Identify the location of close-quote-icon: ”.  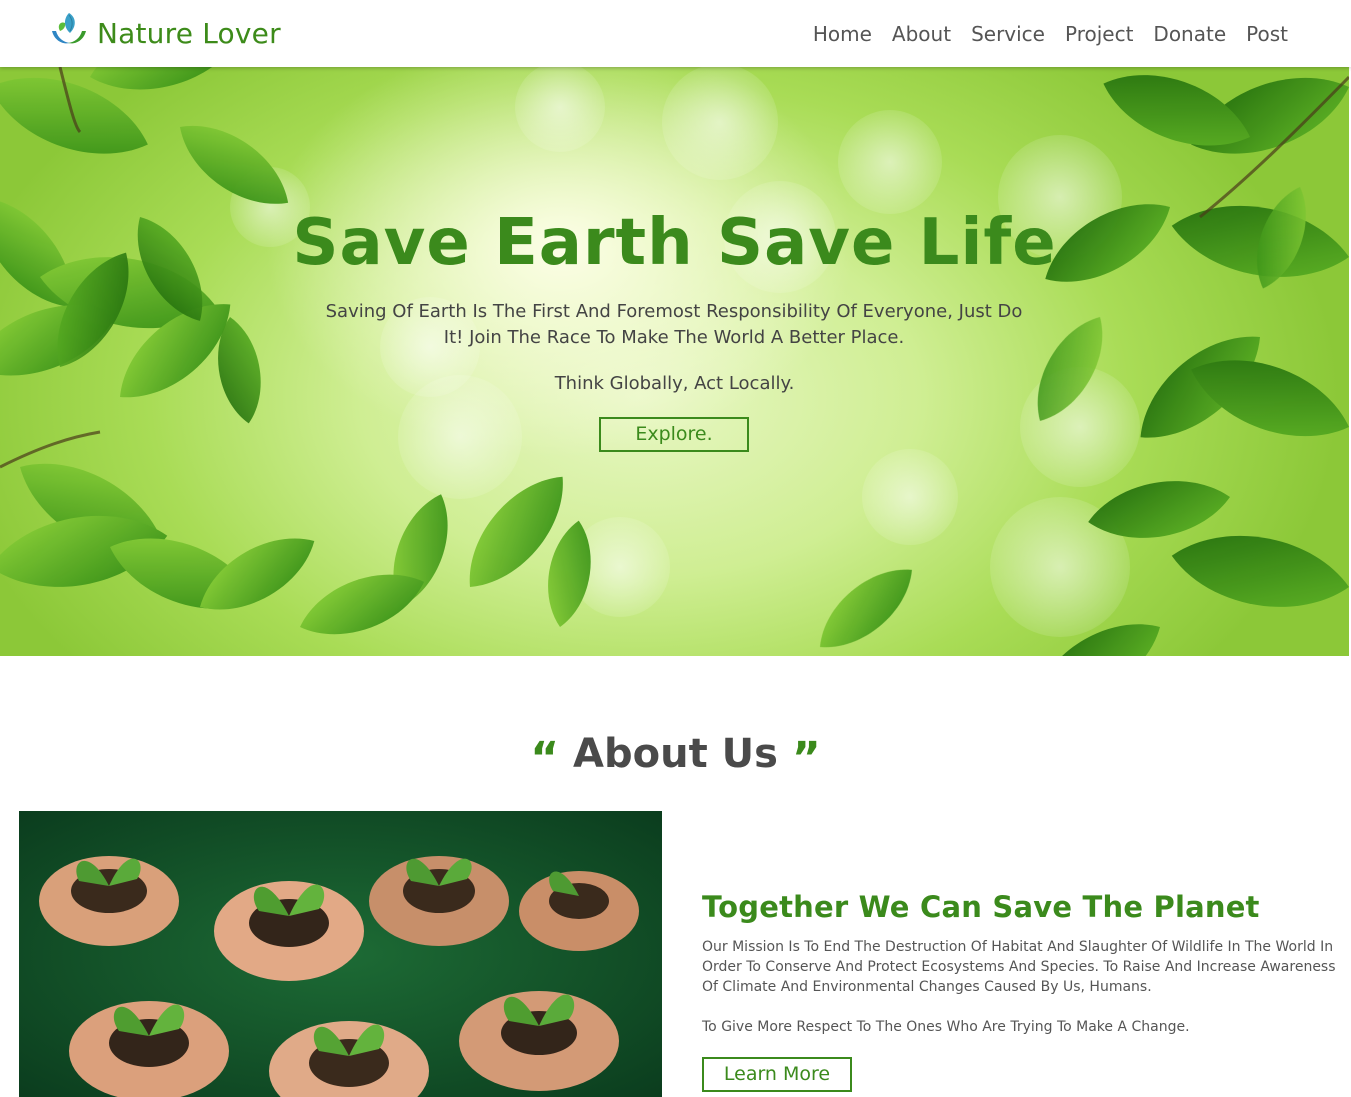
(806, 758).